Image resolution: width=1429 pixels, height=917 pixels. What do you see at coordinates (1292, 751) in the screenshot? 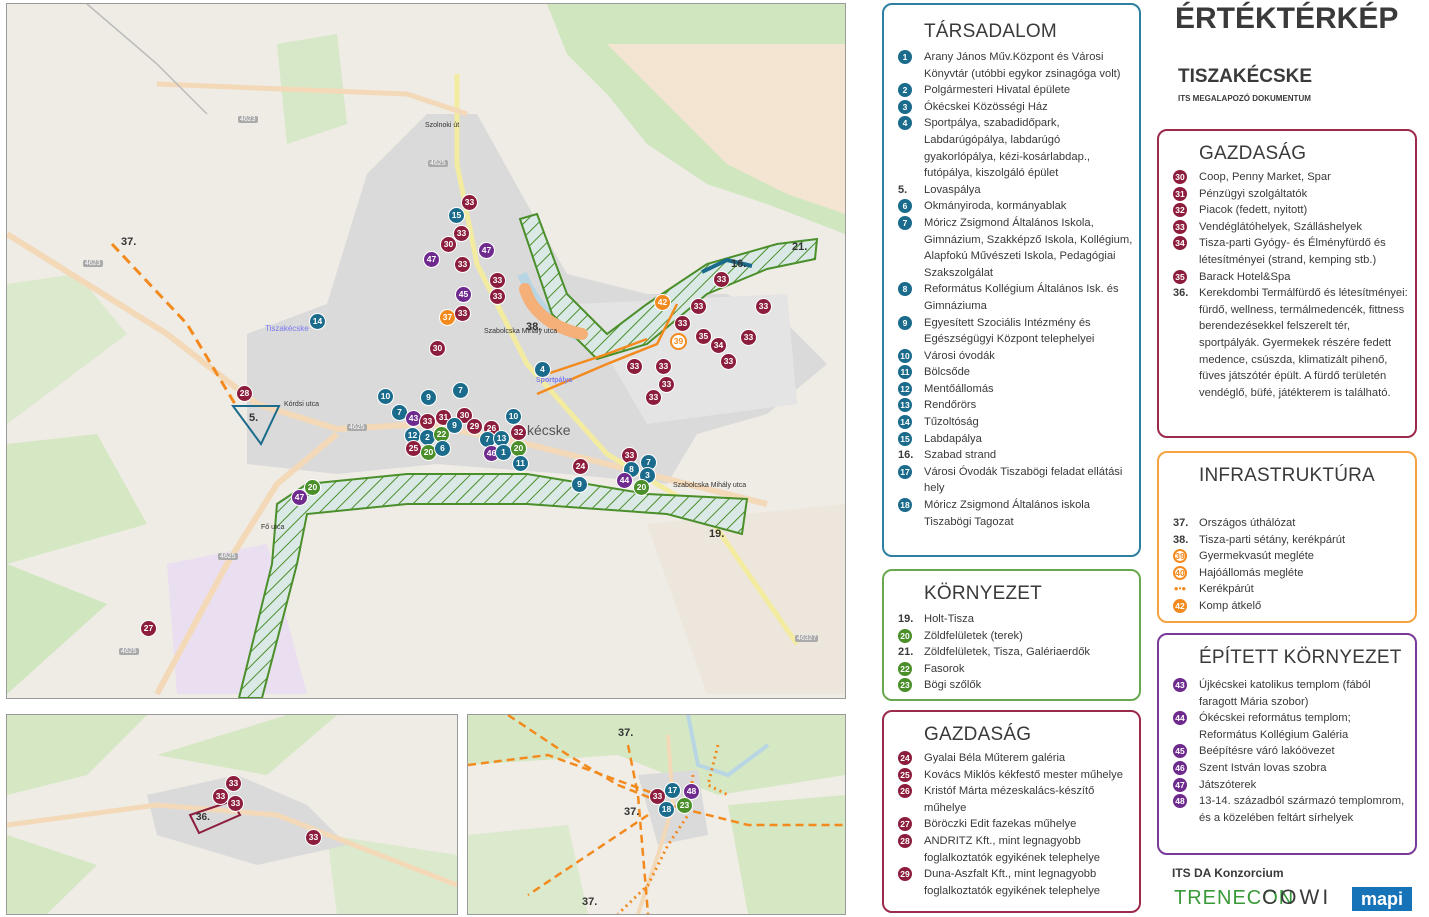
I see `legend-item: 45 Beépítésre váró lakóövezet` at bounding box center [1292, 751].